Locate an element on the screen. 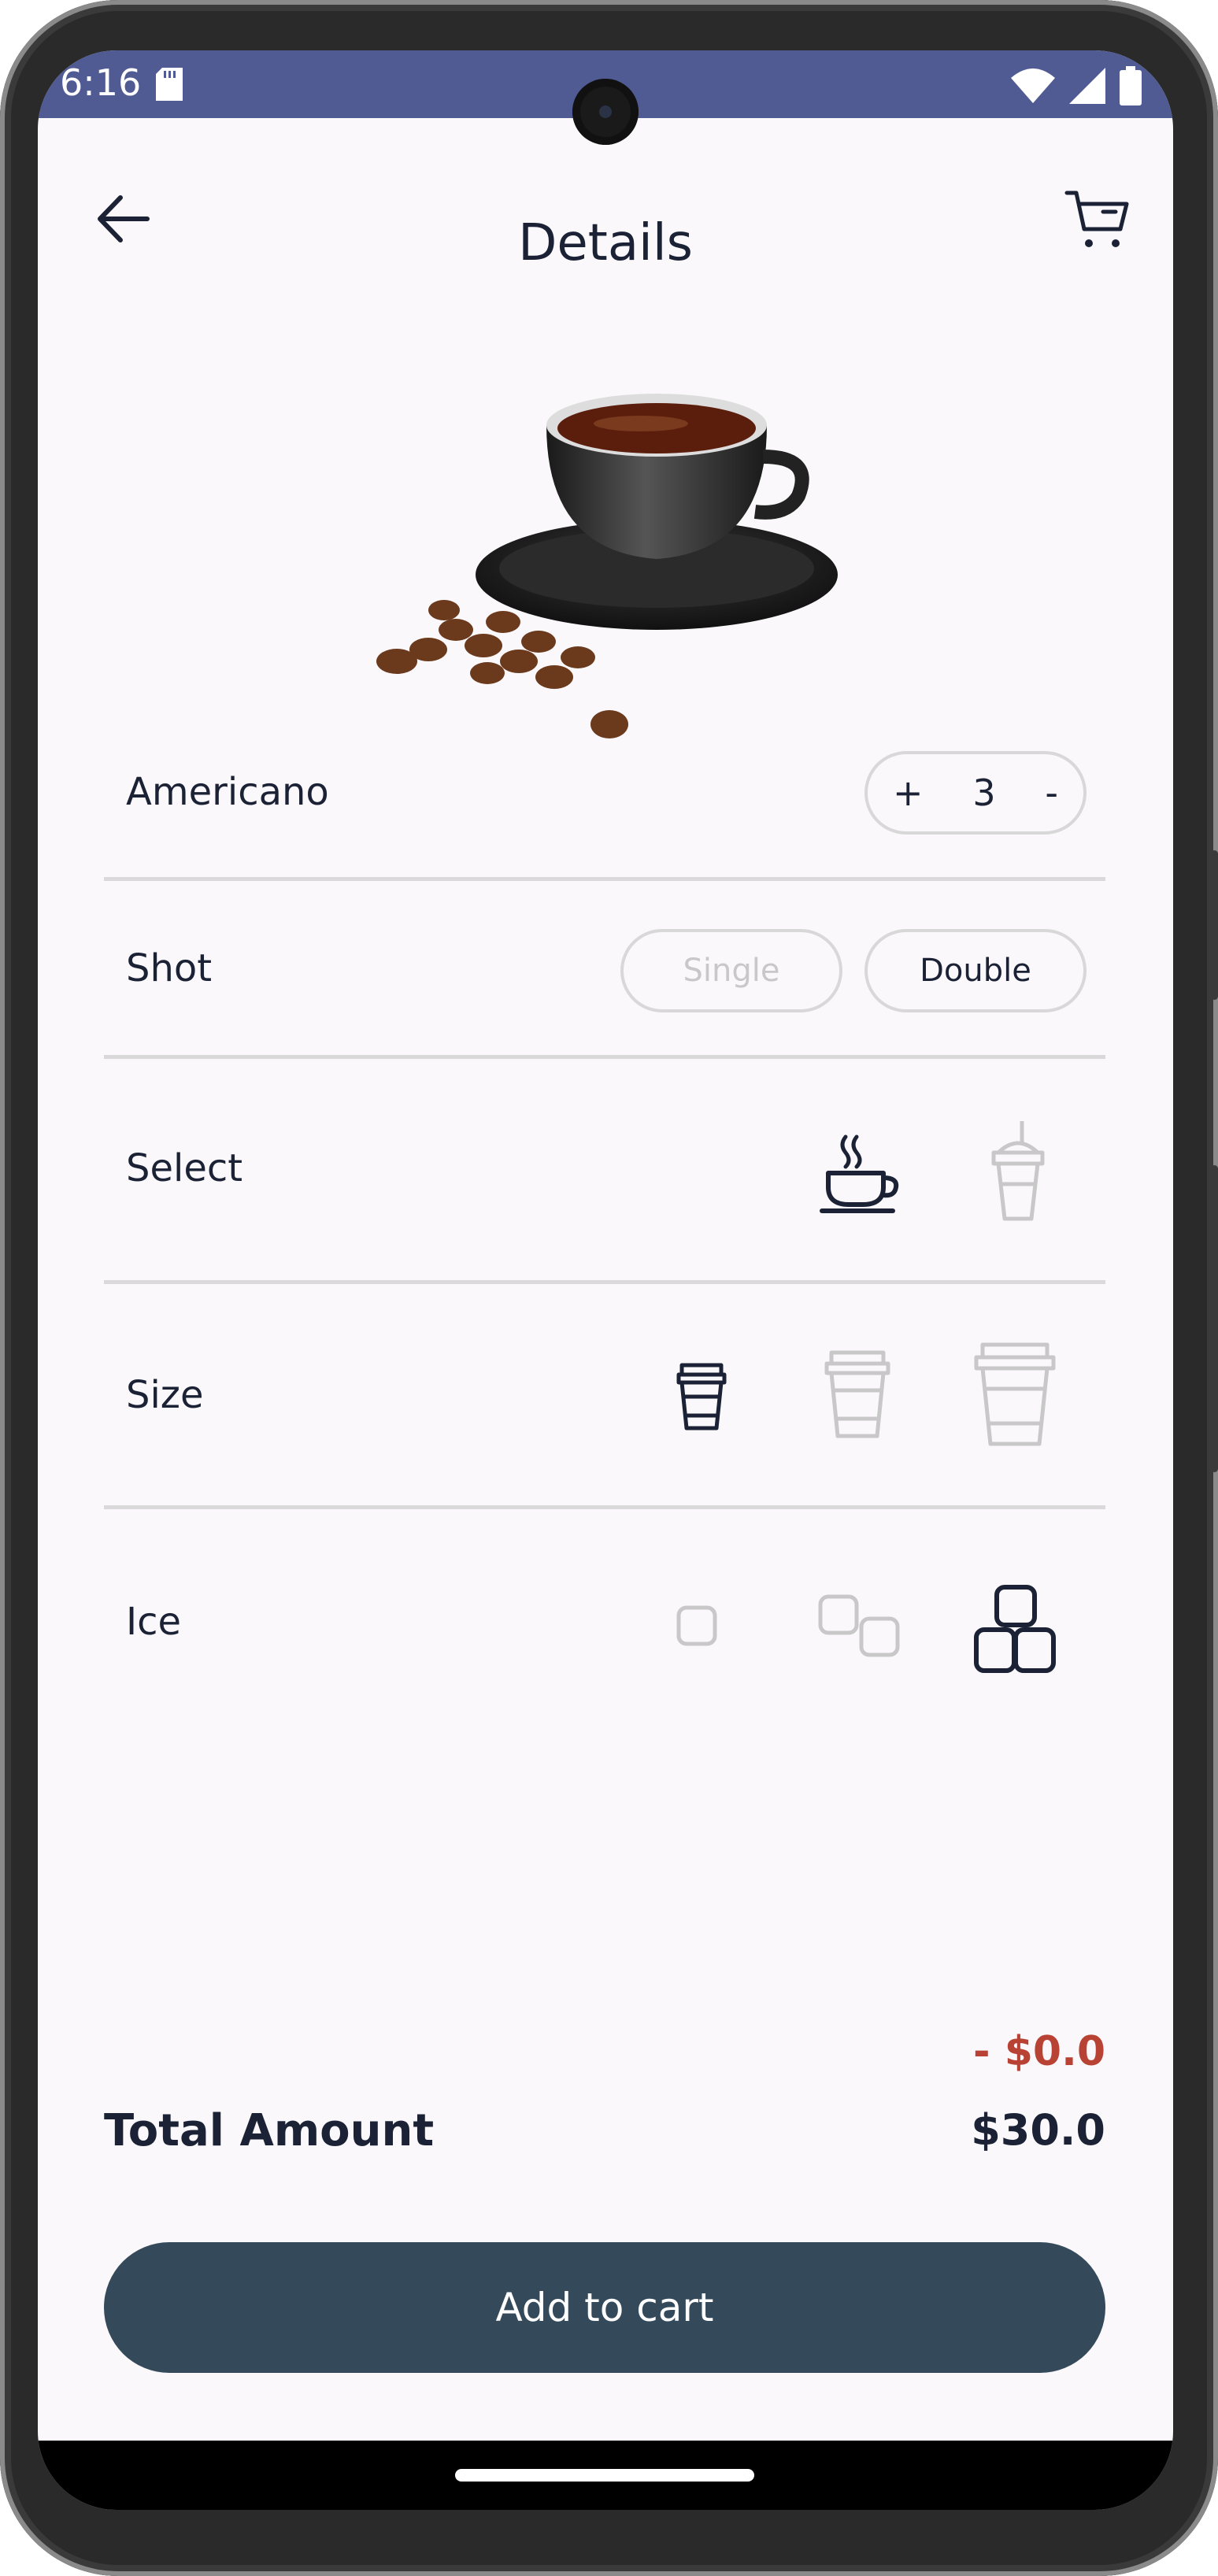 This screenshot has width=1218, height=2576. shot-double-button: Double is located at coordinates (975, 970).